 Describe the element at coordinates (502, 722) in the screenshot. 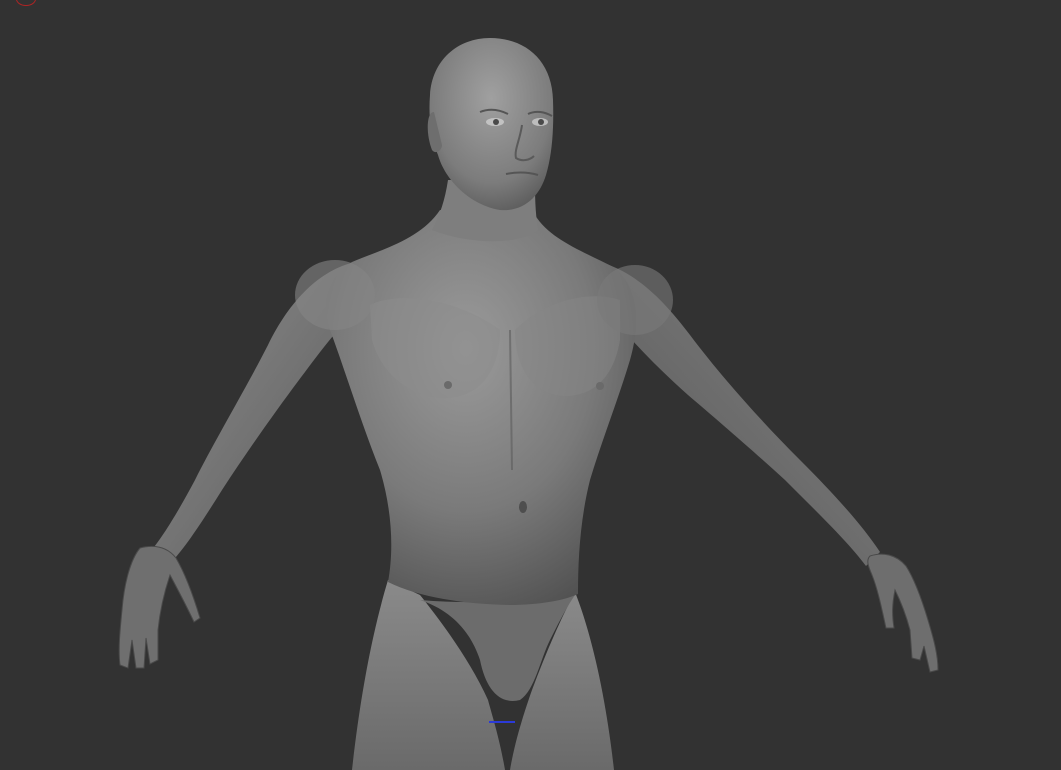

I see `blue-axis-icon` at that location.